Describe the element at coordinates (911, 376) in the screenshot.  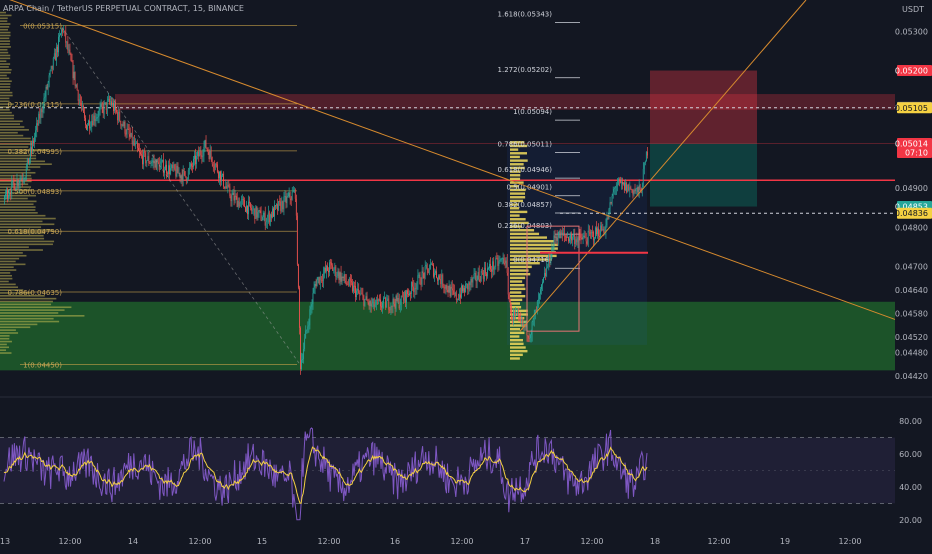
I see `price-tick-label: 0.04420` at that location.